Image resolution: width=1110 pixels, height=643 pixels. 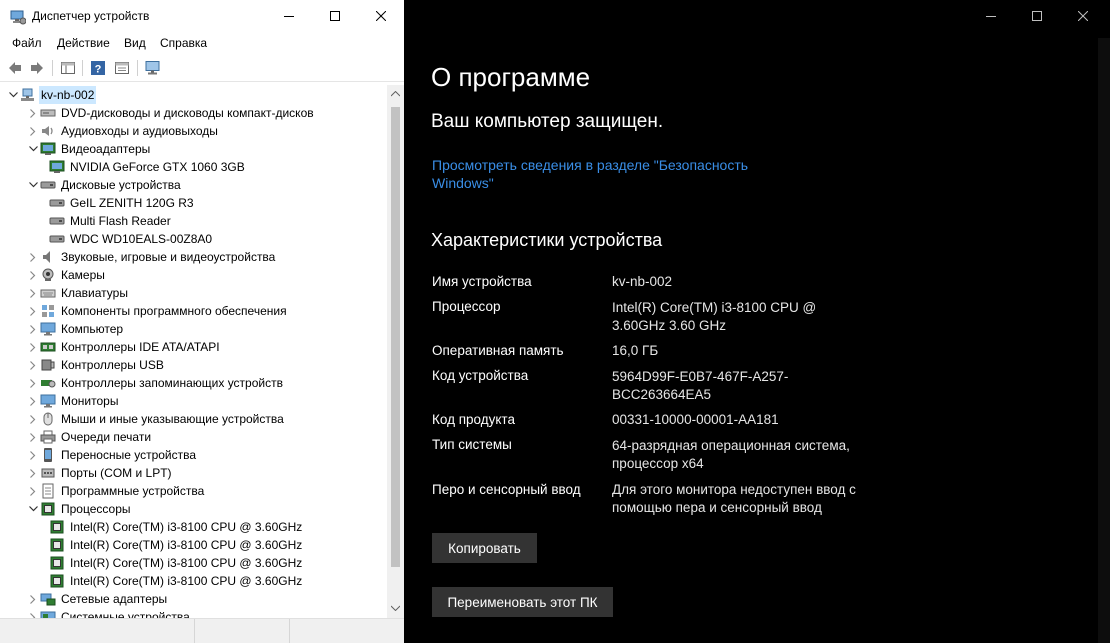 What do you see at coordinates (991, 16) in the screenshot?
I see `about-minimize-button` at bounding box center [991, 16].